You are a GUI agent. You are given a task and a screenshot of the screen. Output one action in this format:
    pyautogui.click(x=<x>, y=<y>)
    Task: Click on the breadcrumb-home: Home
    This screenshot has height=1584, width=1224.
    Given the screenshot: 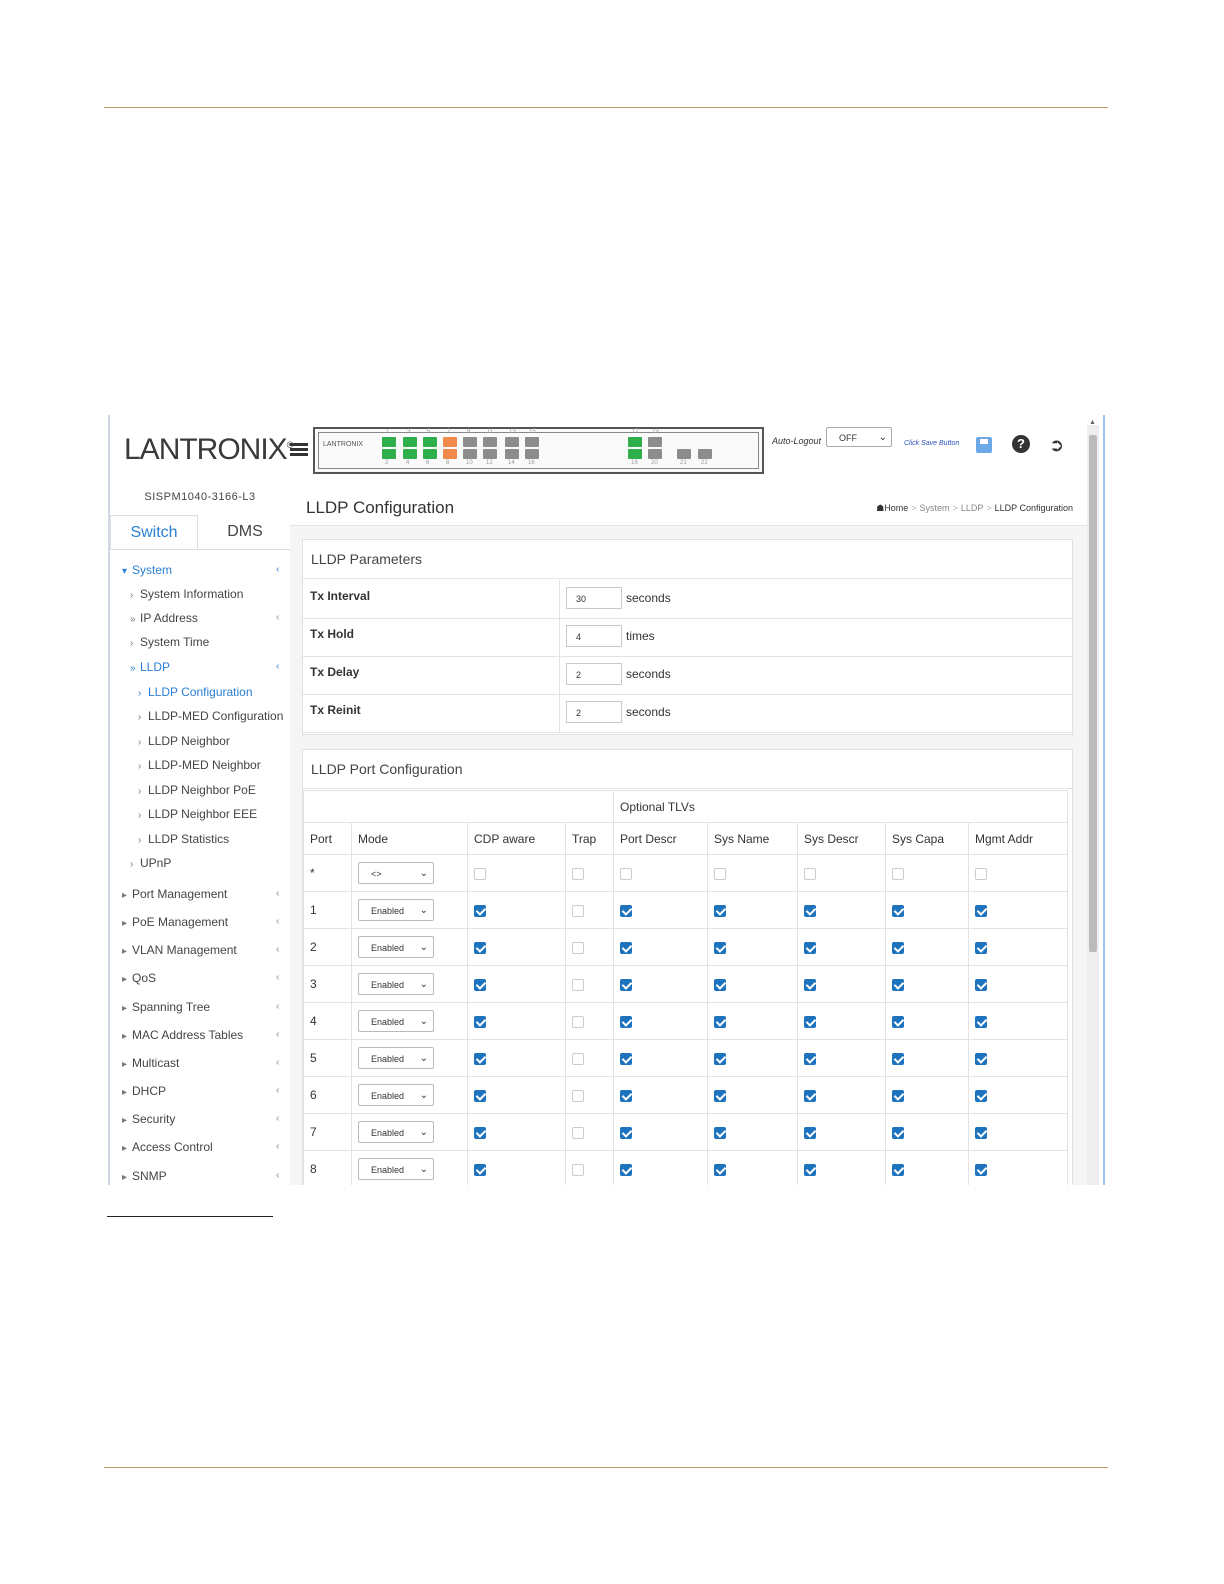 What is the action you would take?
    pyautogui.click(x=896, y=508)
    